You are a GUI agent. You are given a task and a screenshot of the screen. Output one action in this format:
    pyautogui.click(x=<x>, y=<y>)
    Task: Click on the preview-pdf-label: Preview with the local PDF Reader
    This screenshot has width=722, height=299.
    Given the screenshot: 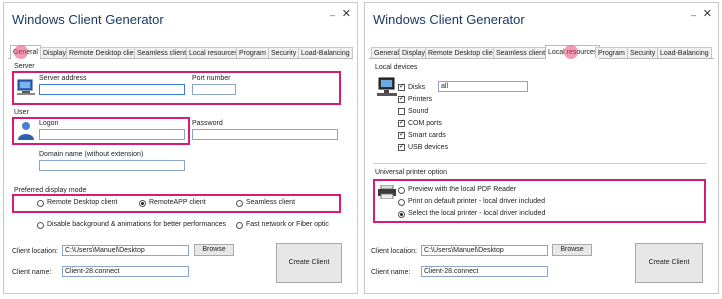 What is the action you would take?
    pyautogui.click(x=462, y=189)
    